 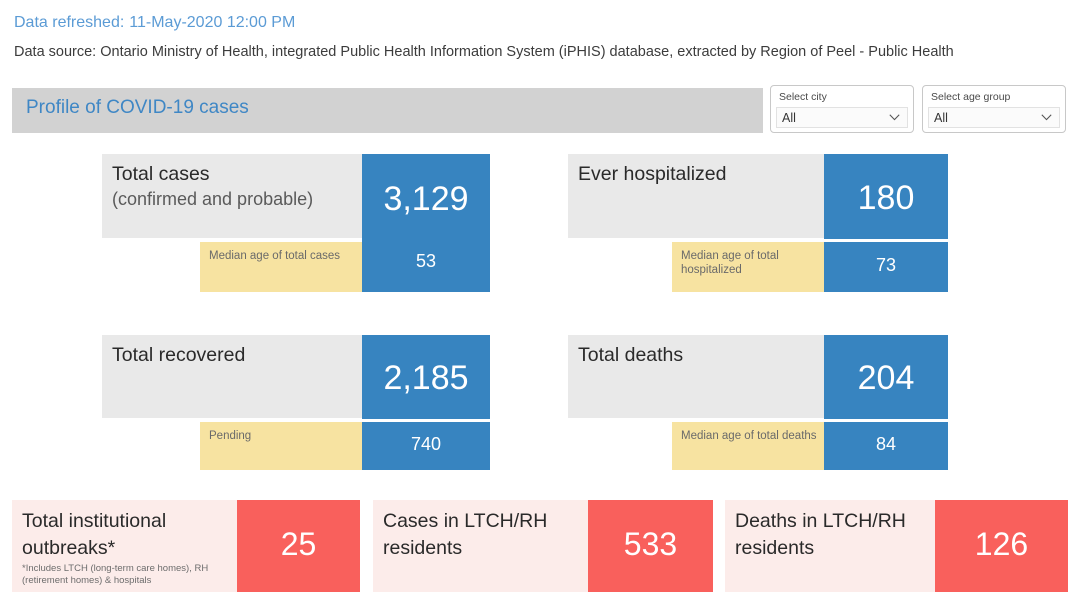 I want to click on slicer-select-city: Select city All, so click(x=842, y=109).